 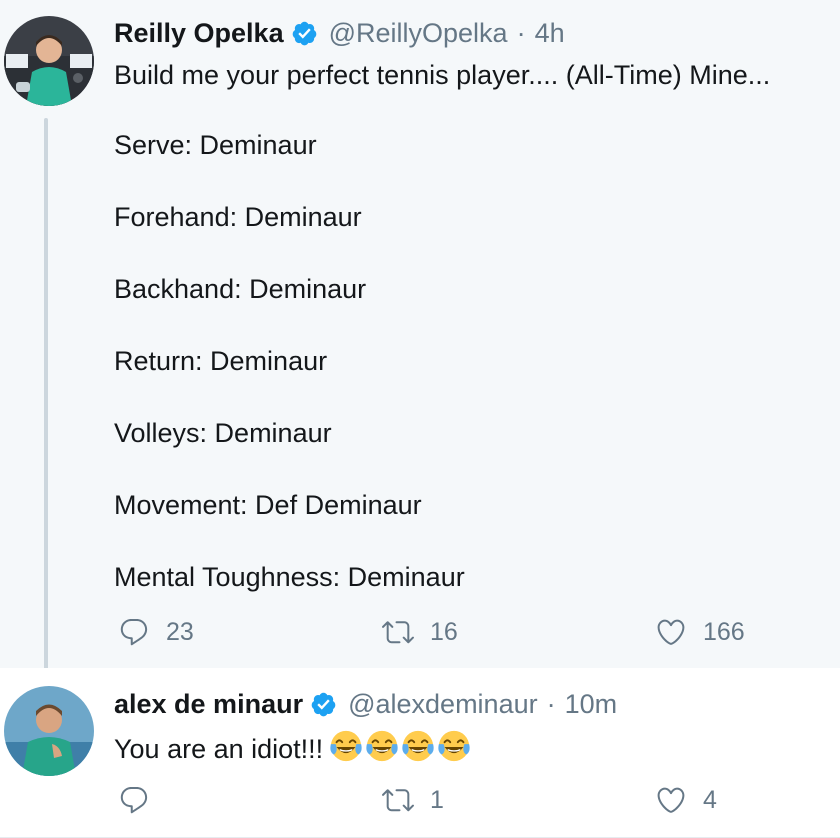 What do you see at coordinates (710, 799) in the screenshot?
I see `like-count: 4` at bounding box center [710, 799].